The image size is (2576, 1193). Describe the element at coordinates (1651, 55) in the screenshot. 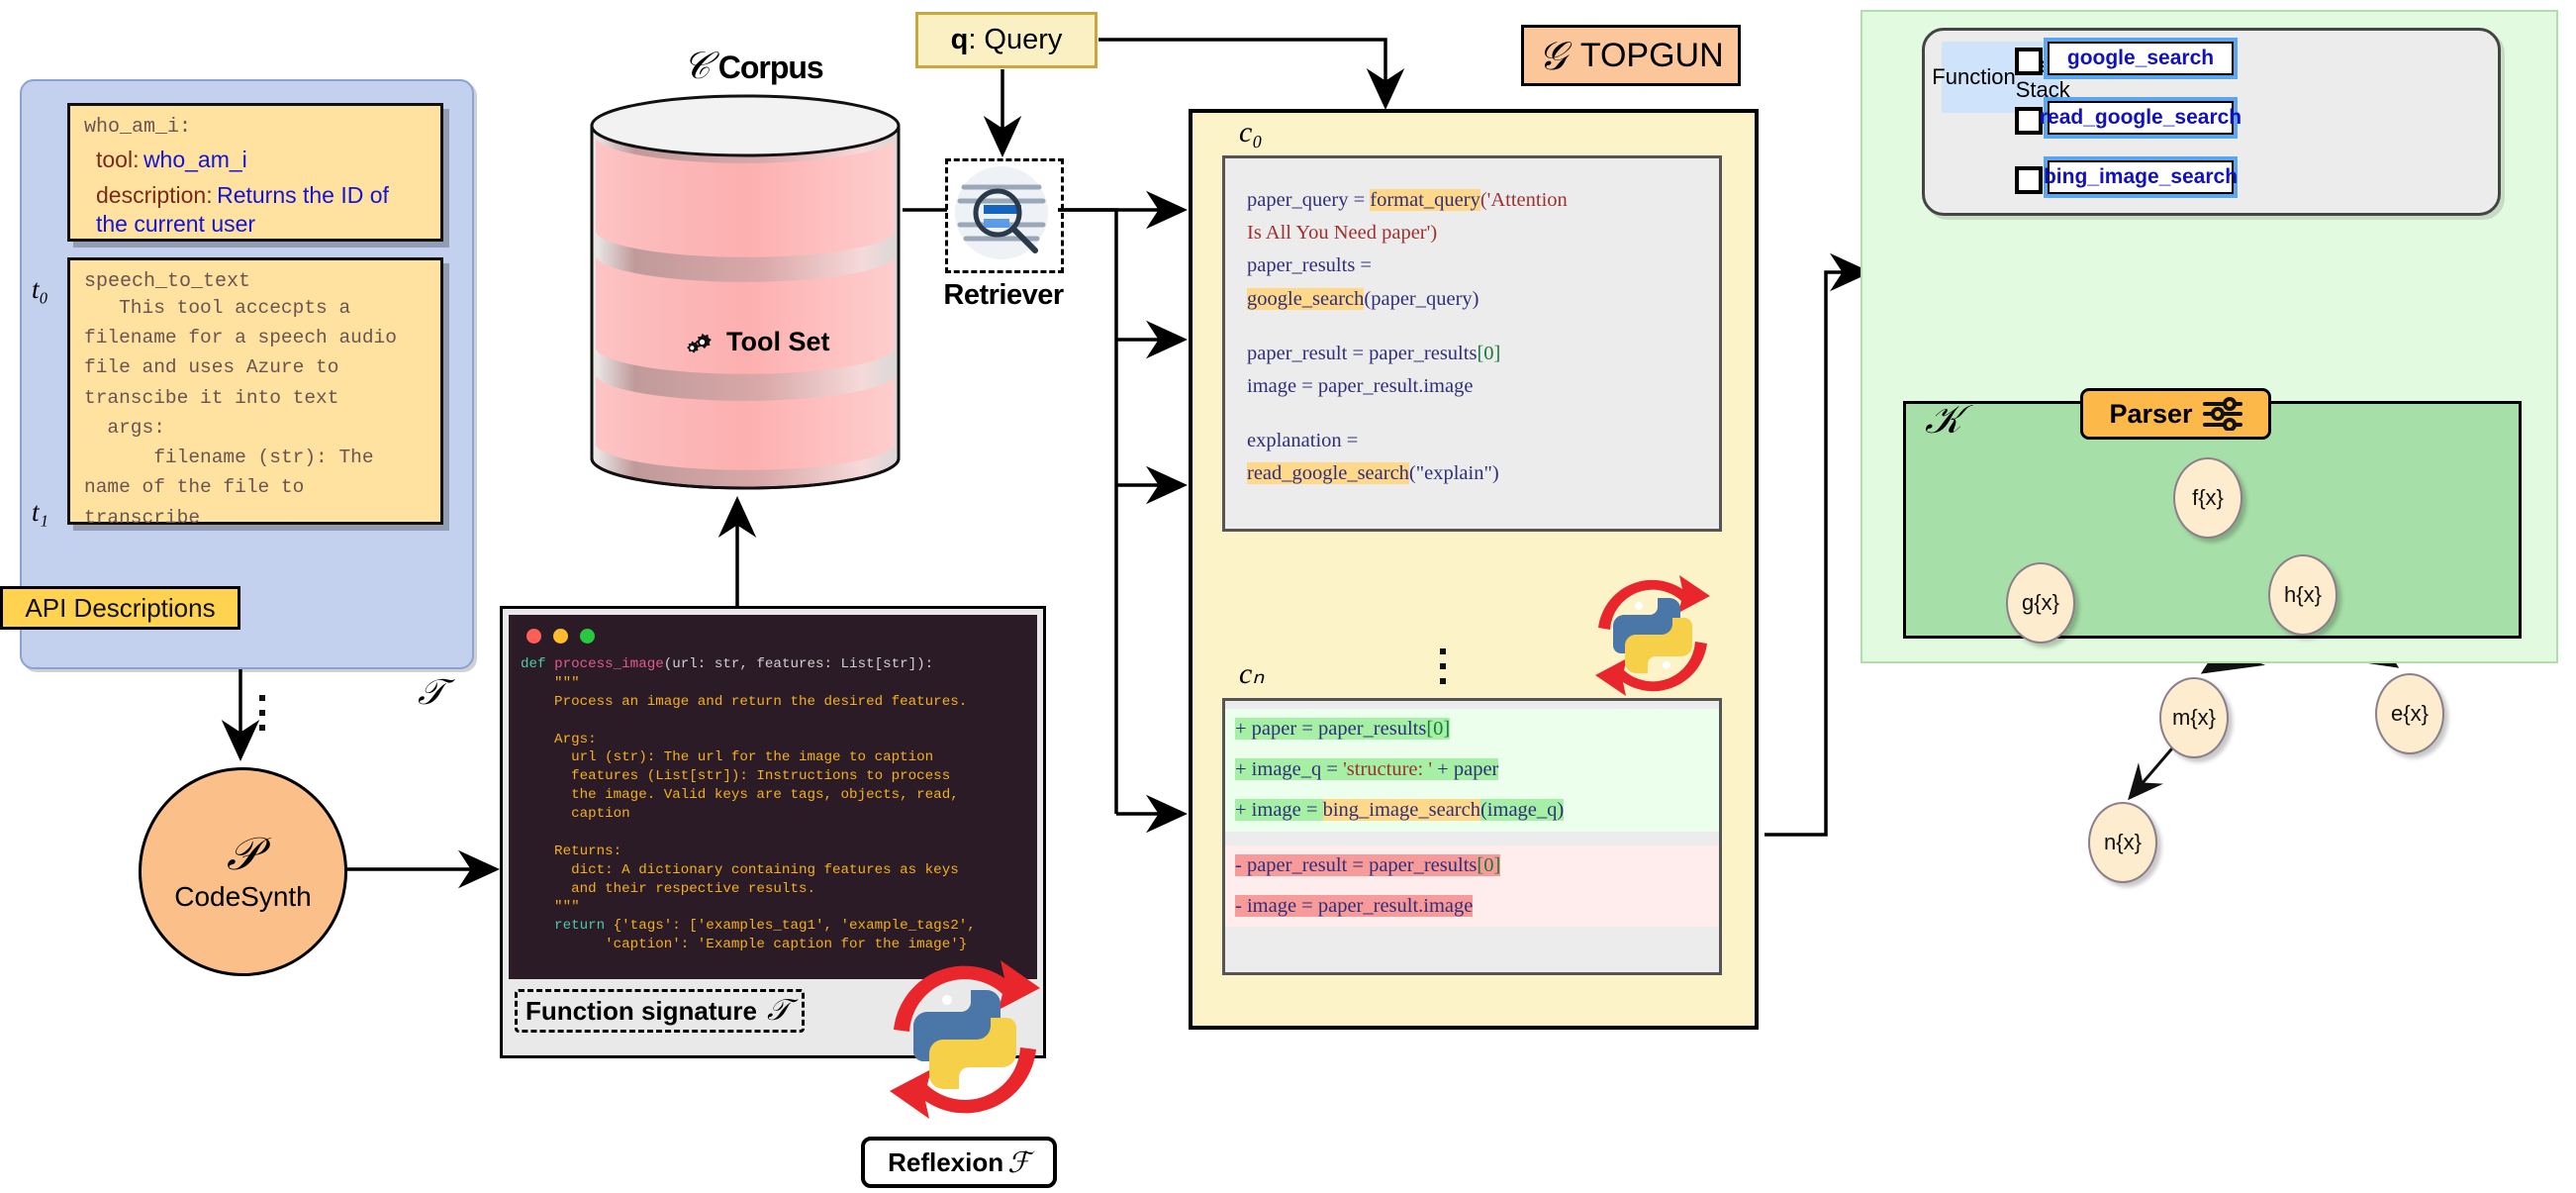

I see `topgun-label: TOPGUN` at that location.